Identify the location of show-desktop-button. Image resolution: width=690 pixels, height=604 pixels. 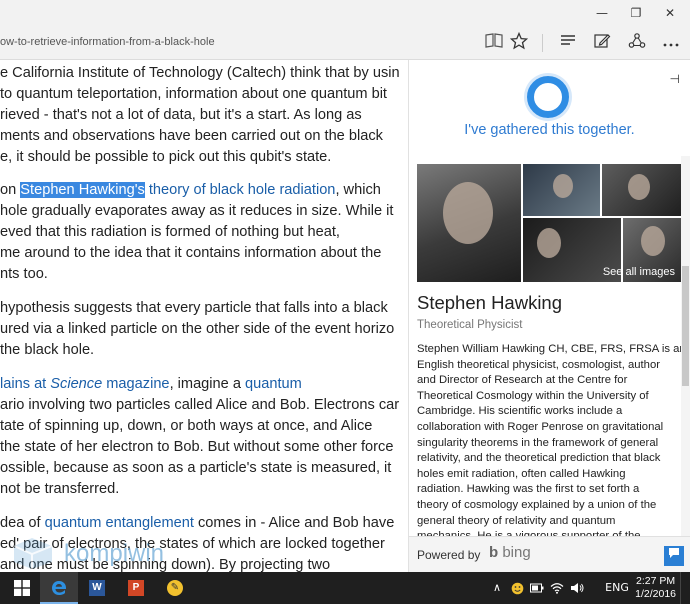
(685, 588).